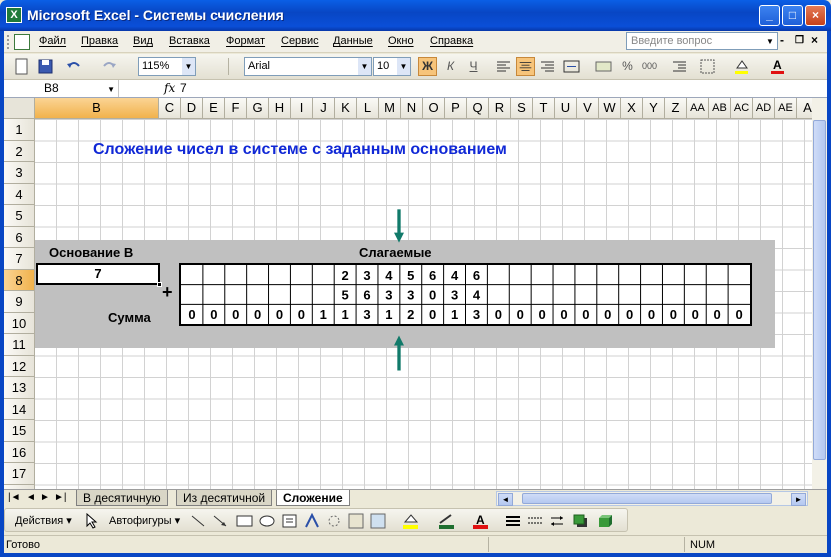 The width and height of the screenshot is (831, 557). What do you see at coordinates (224, 498) in the screenshot?
I see `tab-from-decimal: Из десятичной` at bounding box center [224, 498].